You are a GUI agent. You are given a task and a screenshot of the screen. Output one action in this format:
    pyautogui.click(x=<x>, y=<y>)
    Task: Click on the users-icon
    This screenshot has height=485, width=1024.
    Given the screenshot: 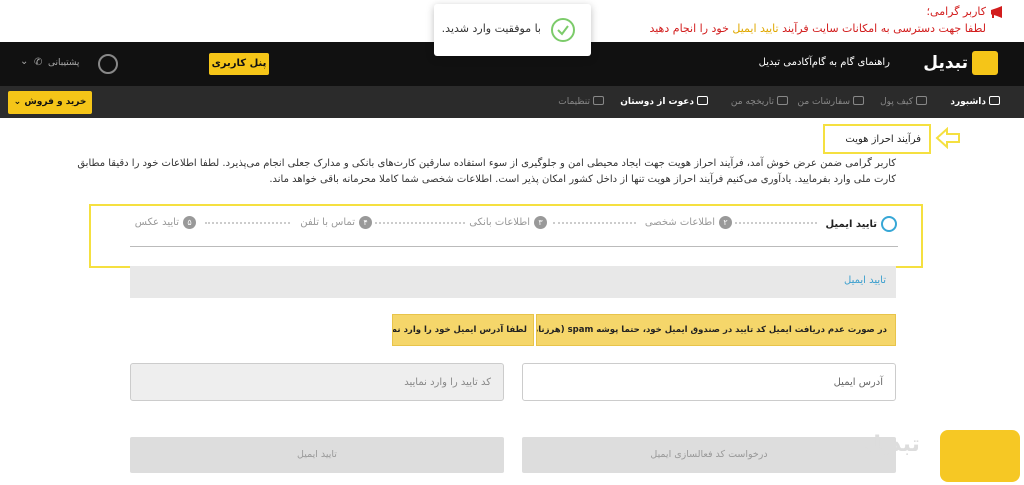 What is the action you would take?
    pyautogui.click(x=702, y=100)
    